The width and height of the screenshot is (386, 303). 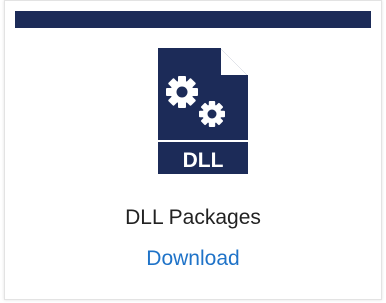 What do you see at coordinates (193, 217) in the screenshot?
I see `card-title: DLL Packages` at bounding box center [193, 217].